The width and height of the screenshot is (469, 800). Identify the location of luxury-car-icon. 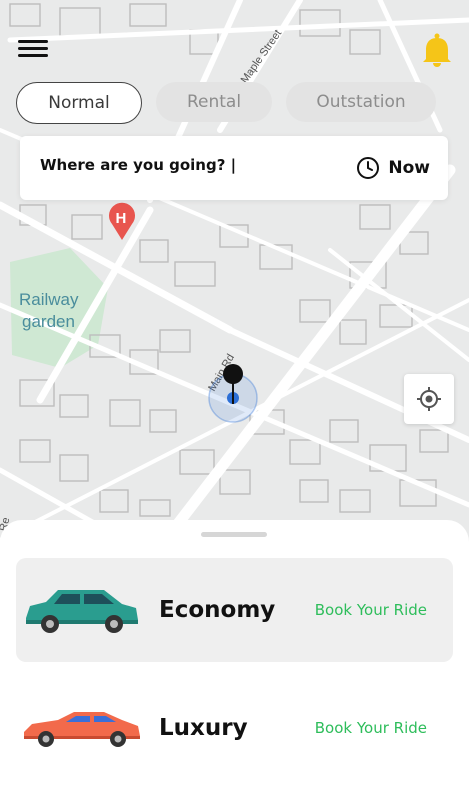
(82, 729).